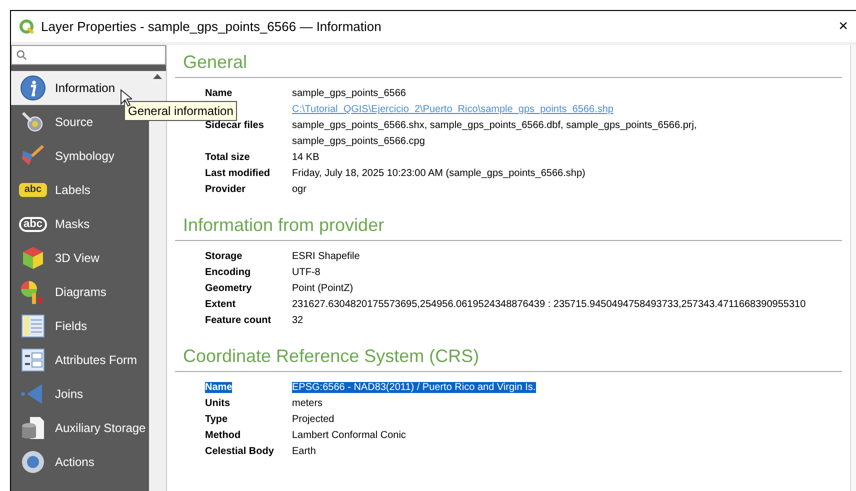 This screenshot has width=856, height=491. I want to click on field-value: Earth, so click(304, 451).